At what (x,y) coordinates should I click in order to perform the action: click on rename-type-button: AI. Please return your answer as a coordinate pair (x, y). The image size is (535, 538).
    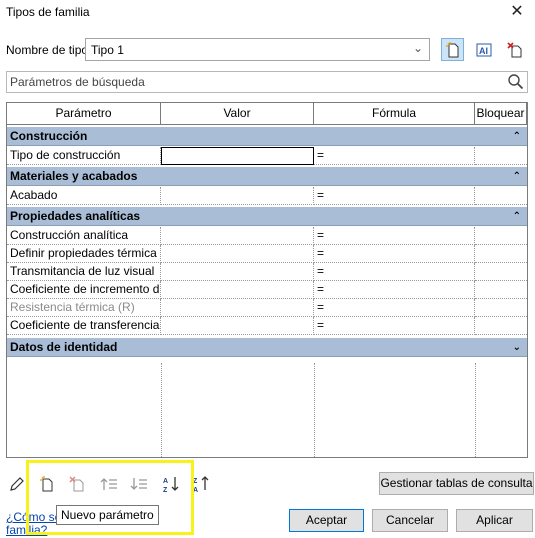
    Looking at the image, I should click on (483, 49).